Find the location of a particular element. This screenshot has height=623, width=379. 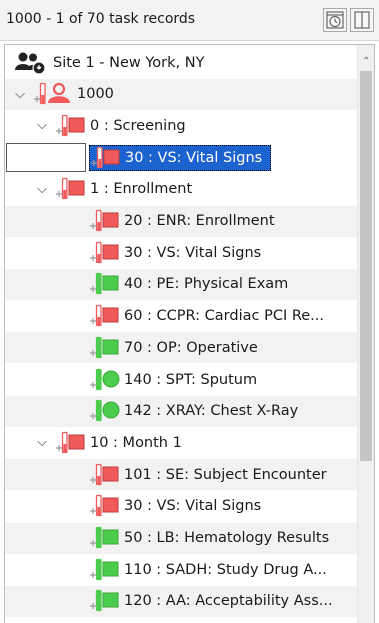

selection-highlight: 30 : VS: Vital Signs is located at coordinates (180, 157).